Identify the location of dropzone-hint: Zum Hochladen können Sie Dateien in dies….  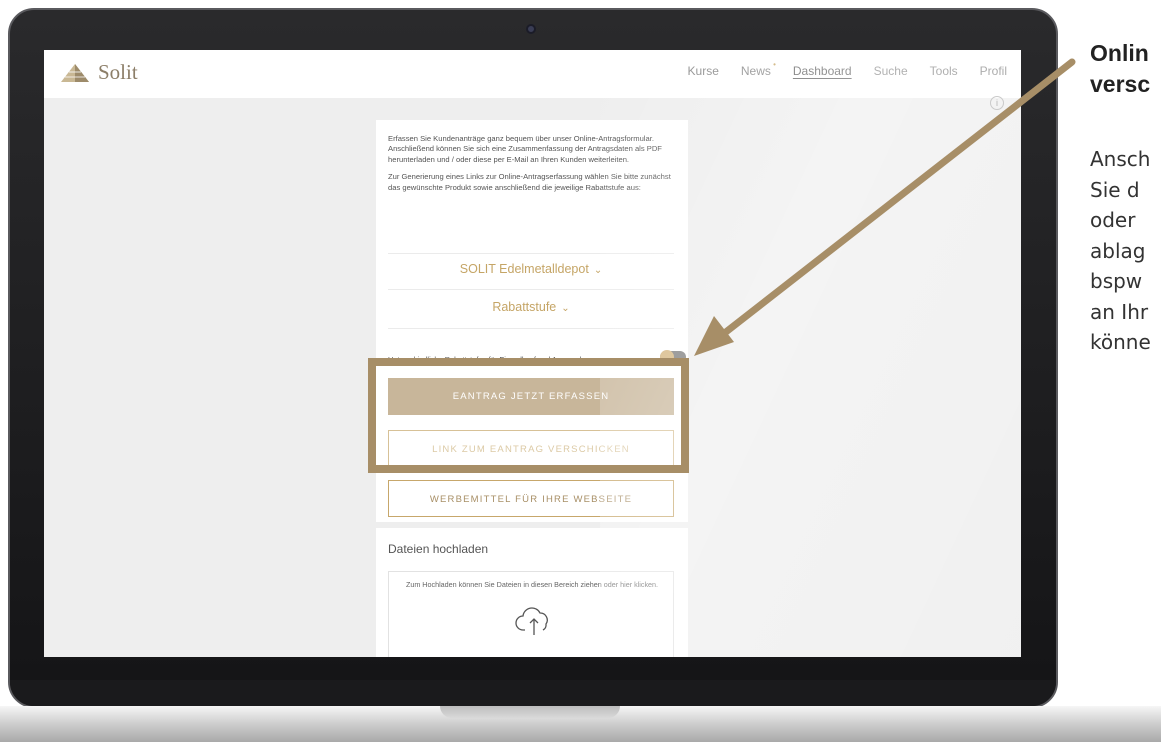
(532, 584).